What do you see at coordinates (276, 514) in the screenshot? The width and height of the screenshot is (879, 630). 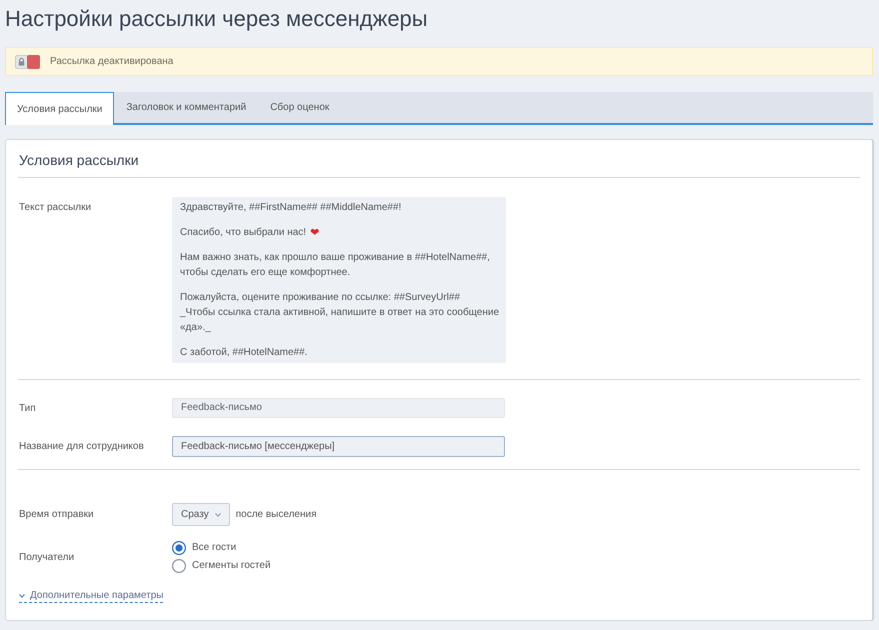 I see `field-suffix: после выселения` at bounding box center [276, 514].